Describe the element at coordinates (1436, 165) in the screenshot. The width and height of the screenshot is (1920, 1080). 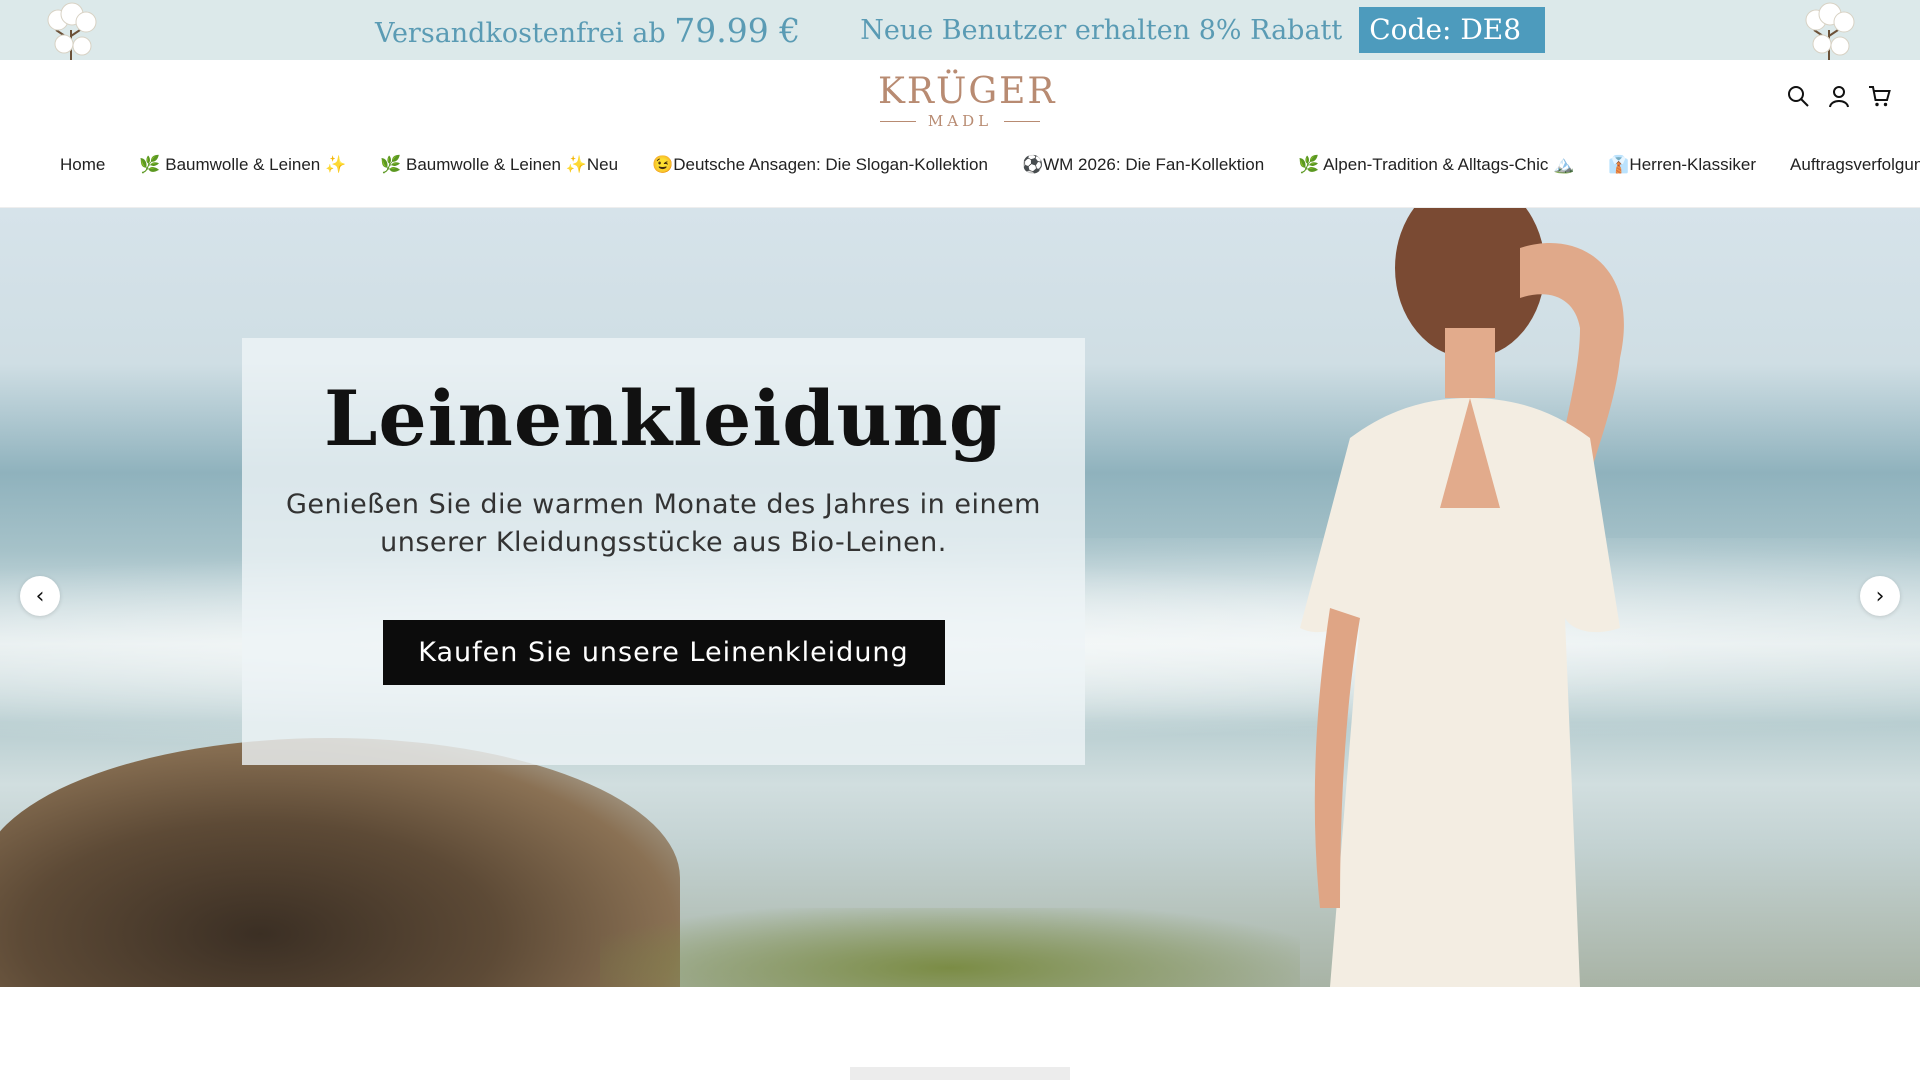
I see `nav-item-alpine-tradition: 🌿 Alpen-Tradition & Alltags-Chic 🏔️` at that location.